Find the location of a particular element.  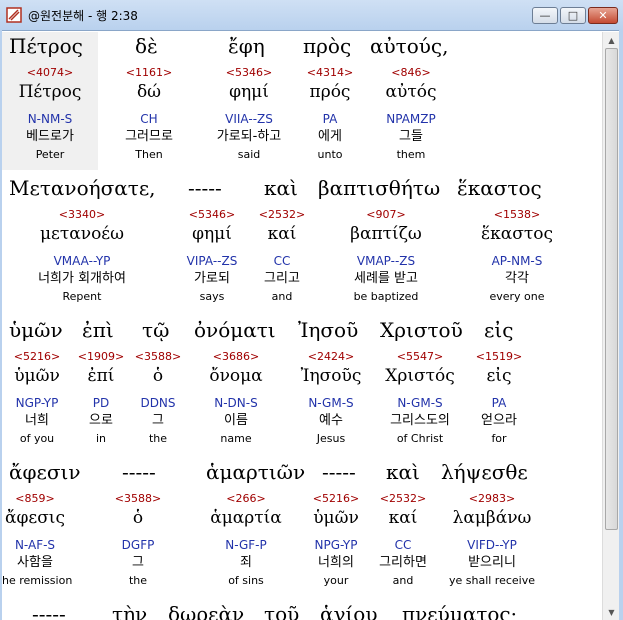

close-icon: ✕ is located at coordinates (603, 15).